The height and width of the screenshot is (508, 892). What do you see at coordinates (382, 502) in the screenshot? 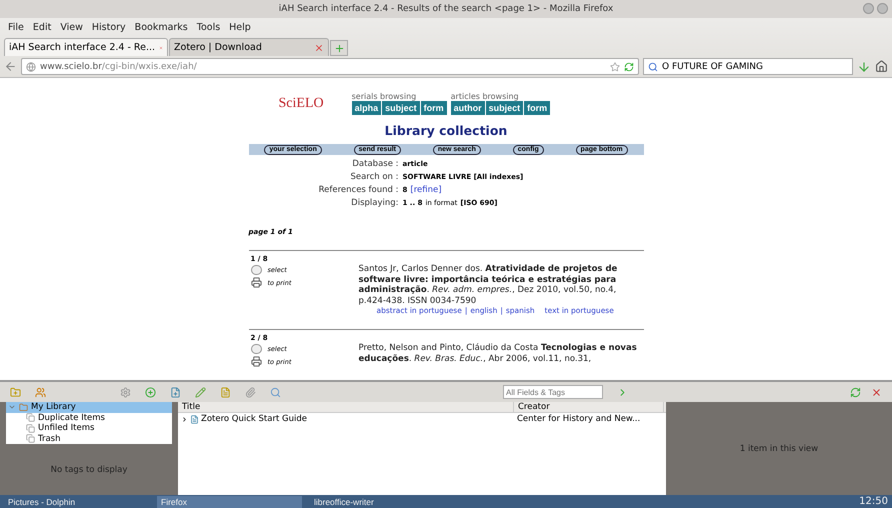
I see `taskbar-button: libreoffice-writer` at bounding box center [382, 502].